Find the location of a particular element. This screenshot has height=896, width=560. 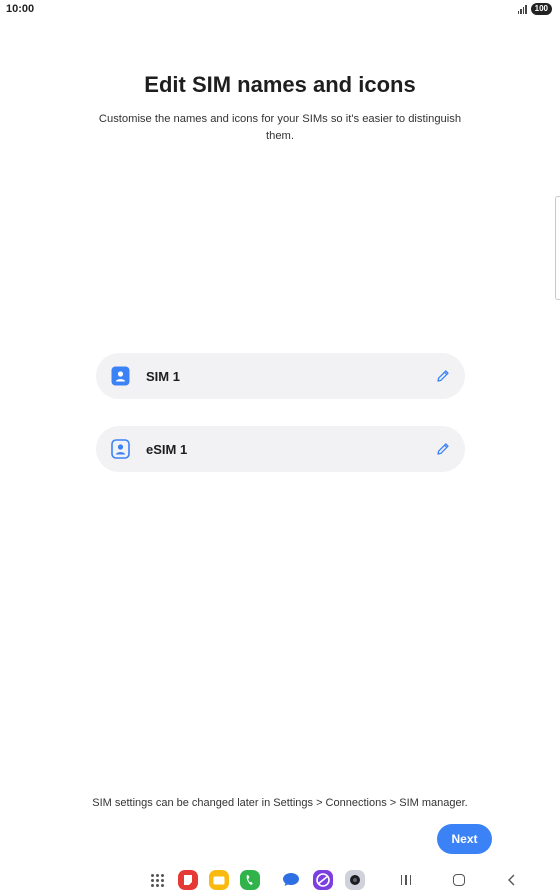

status-time: 10:00 is located at coordinates (20, 9).